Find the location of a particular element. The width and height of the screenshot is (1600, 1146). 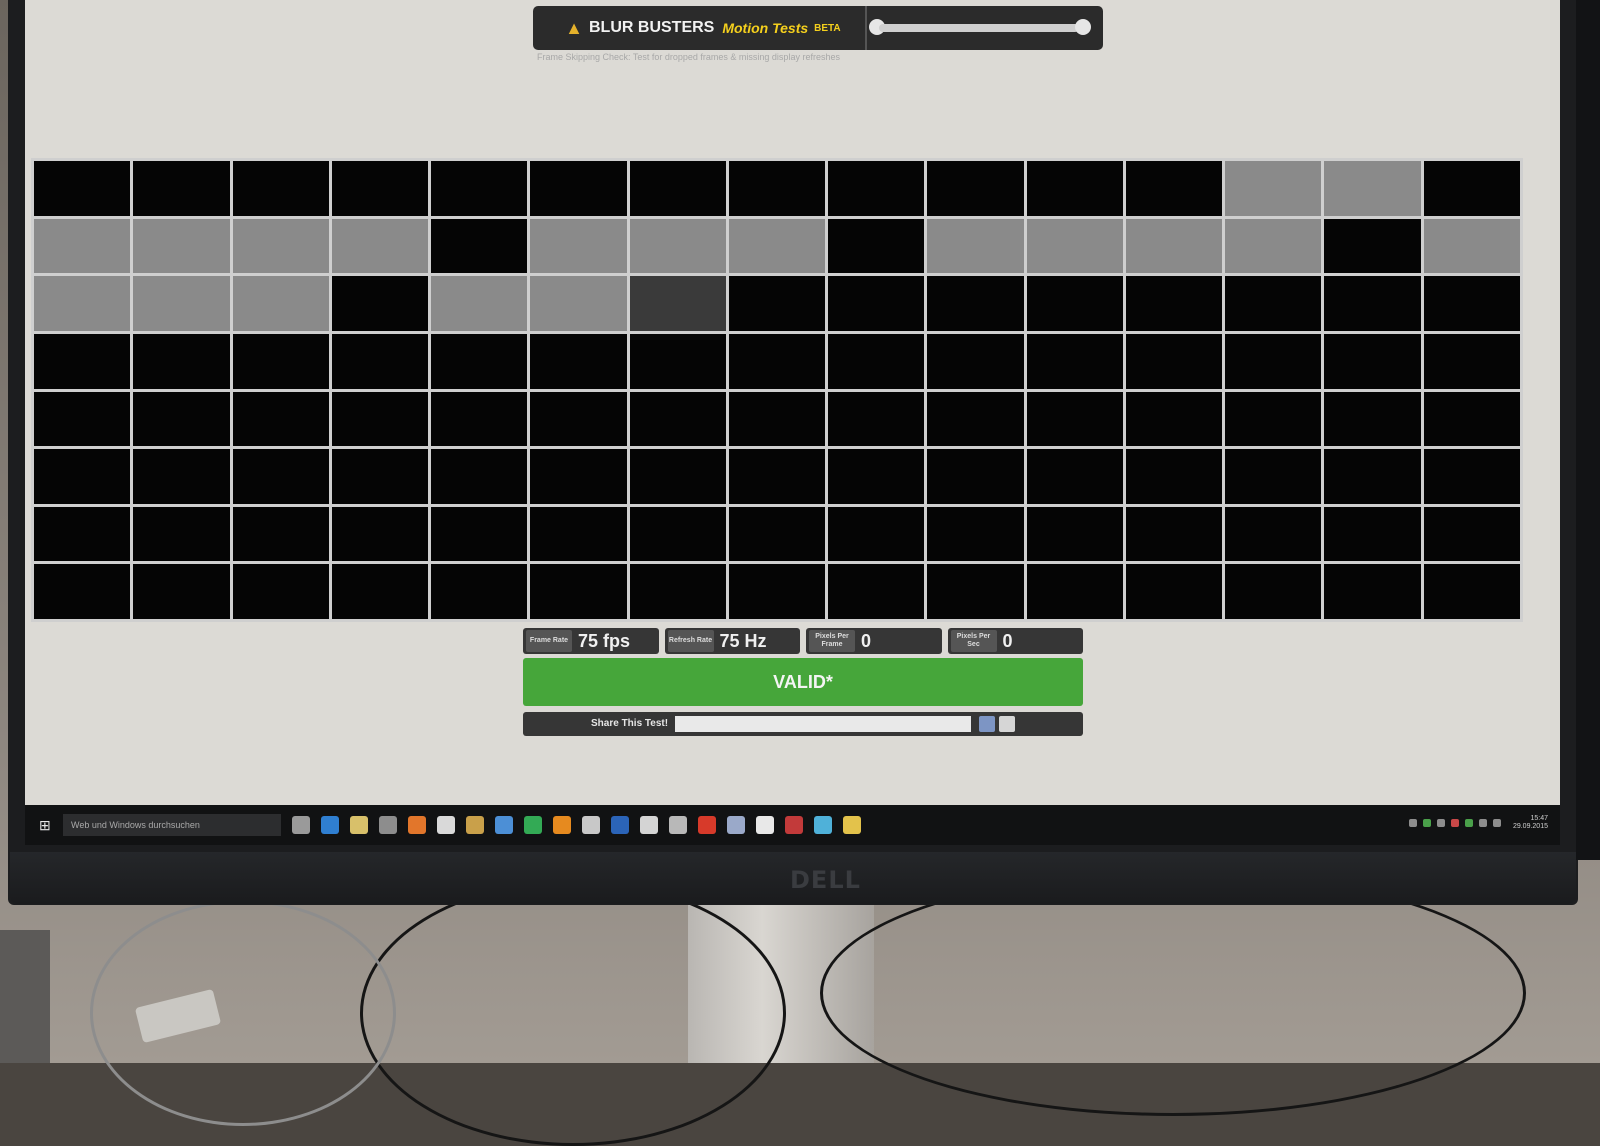

frame-rate-stat: Frame Rate 75 fps is located at coordinates (591, 641).